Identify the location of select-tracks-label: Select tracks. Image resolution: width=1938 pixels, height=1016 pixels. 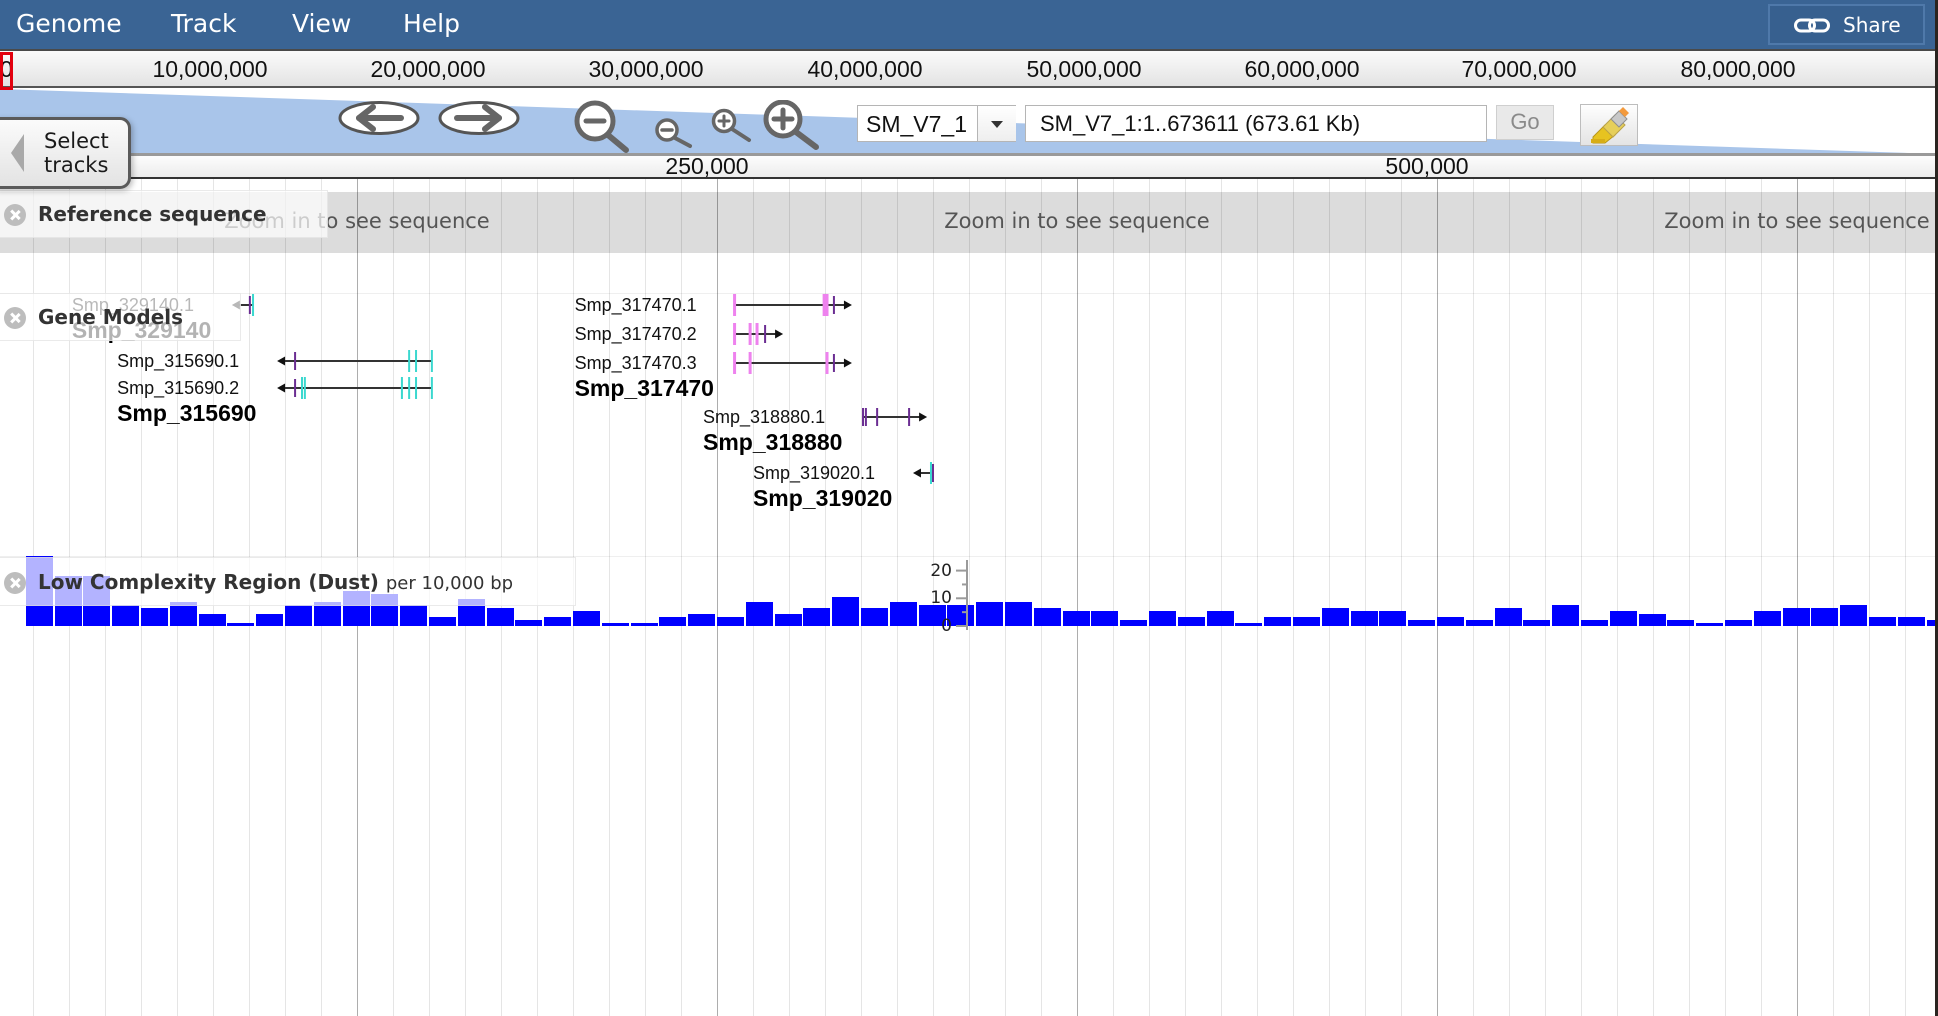
(76, 153).